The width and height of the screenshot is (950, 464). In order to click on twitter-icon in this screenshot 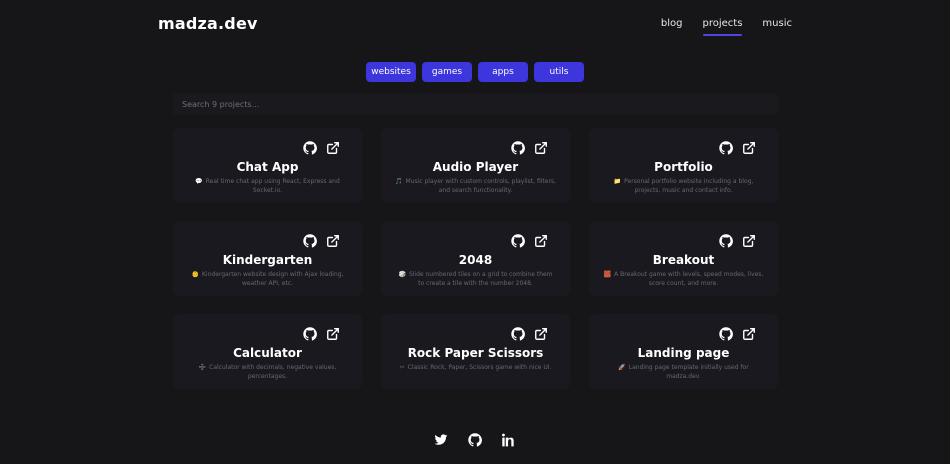, I will do `click(441, 440)`.